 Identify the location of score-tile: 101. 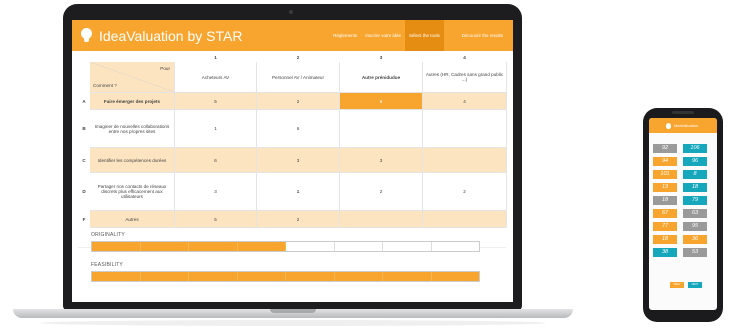
(665, 174).